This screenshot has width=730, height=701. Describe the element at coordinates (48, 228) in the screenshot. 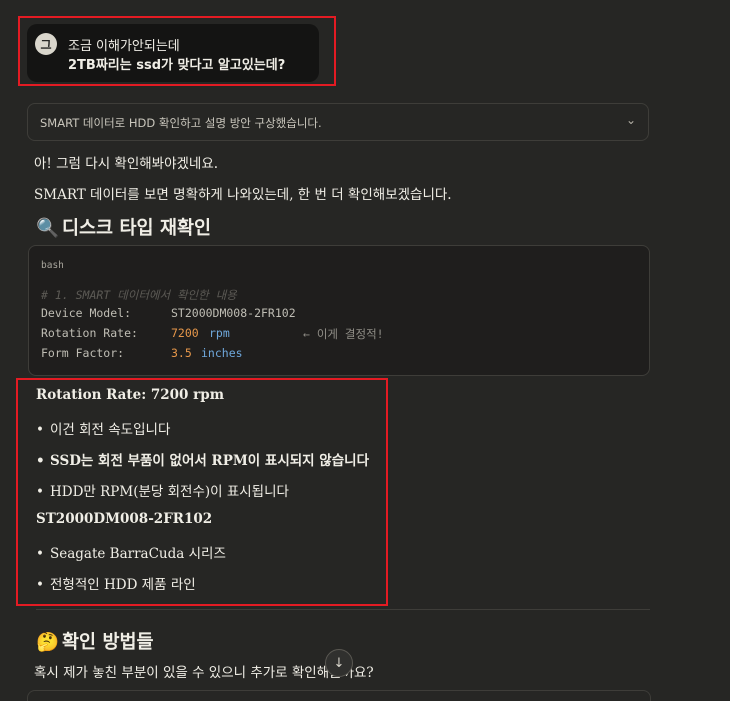

I see `magnifier-icon: 🔍` at that location.